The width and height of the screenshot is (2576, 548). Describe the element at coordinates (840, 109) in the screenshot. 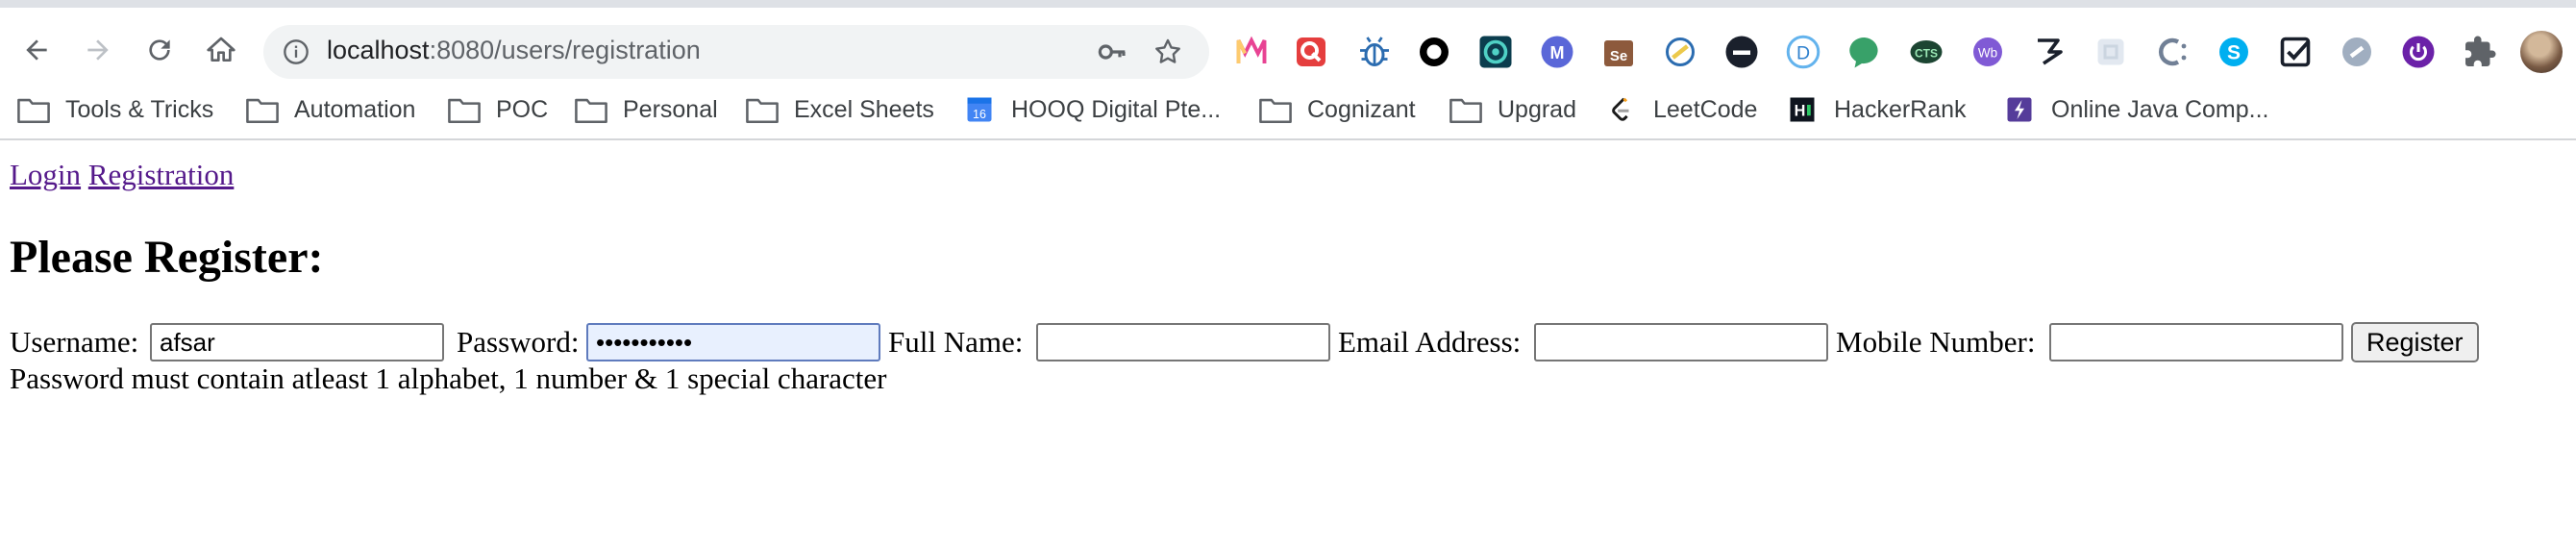

I see `bookmark-excel-sheets: Excel Sheets` at that location.